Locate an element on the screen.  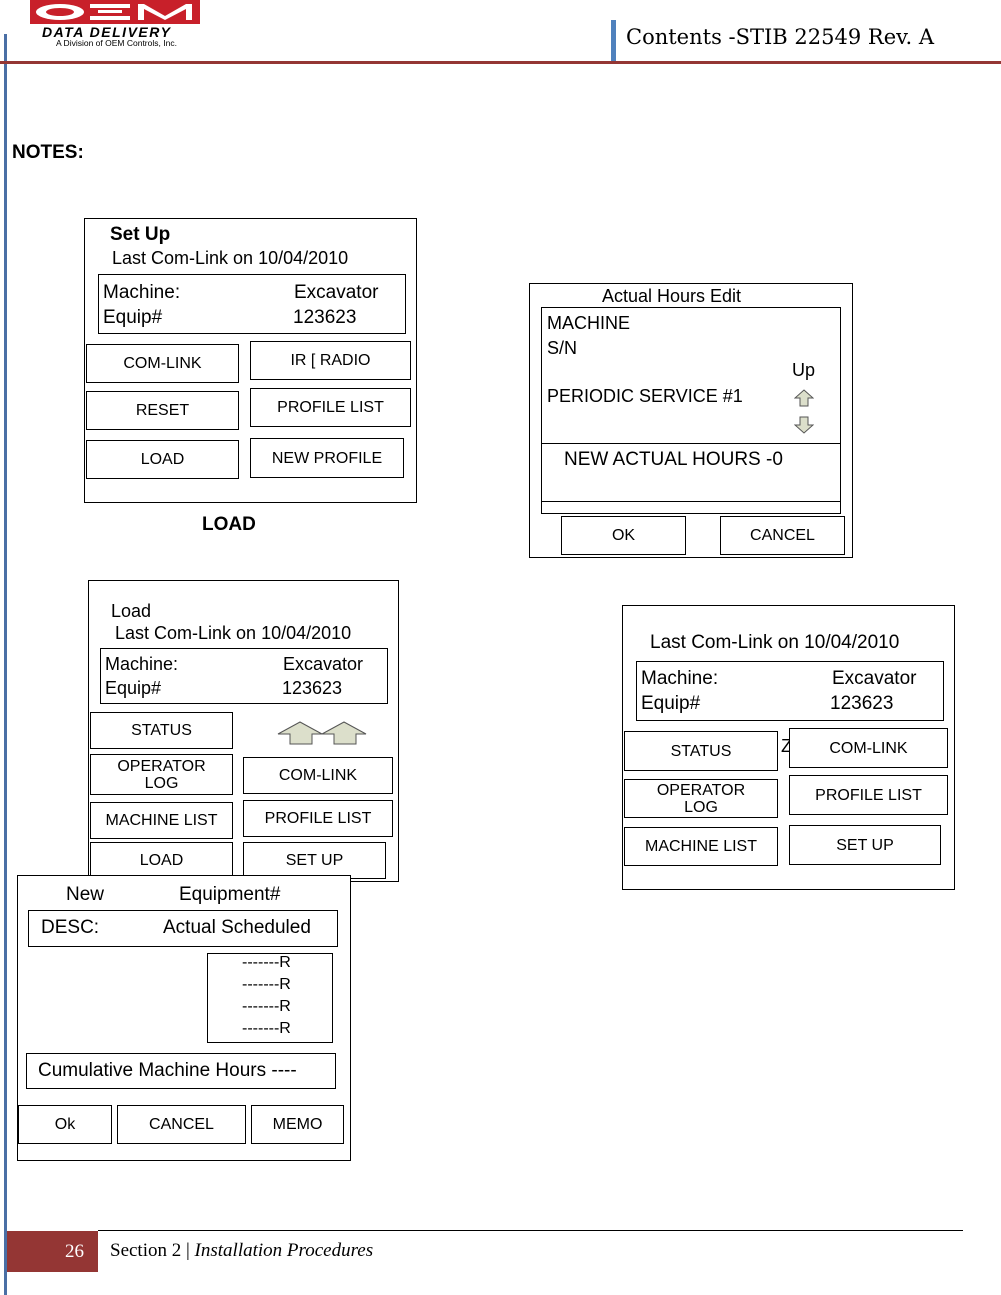
desc-columns: Actual Scheduled is located at coordinates (237, 927).